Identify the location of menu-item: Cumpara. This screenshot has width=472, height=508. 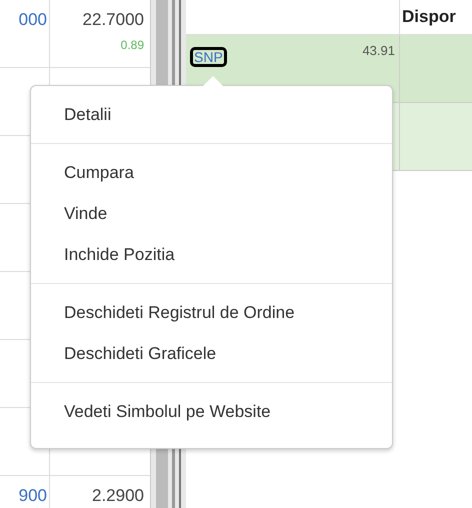
(211, 172).